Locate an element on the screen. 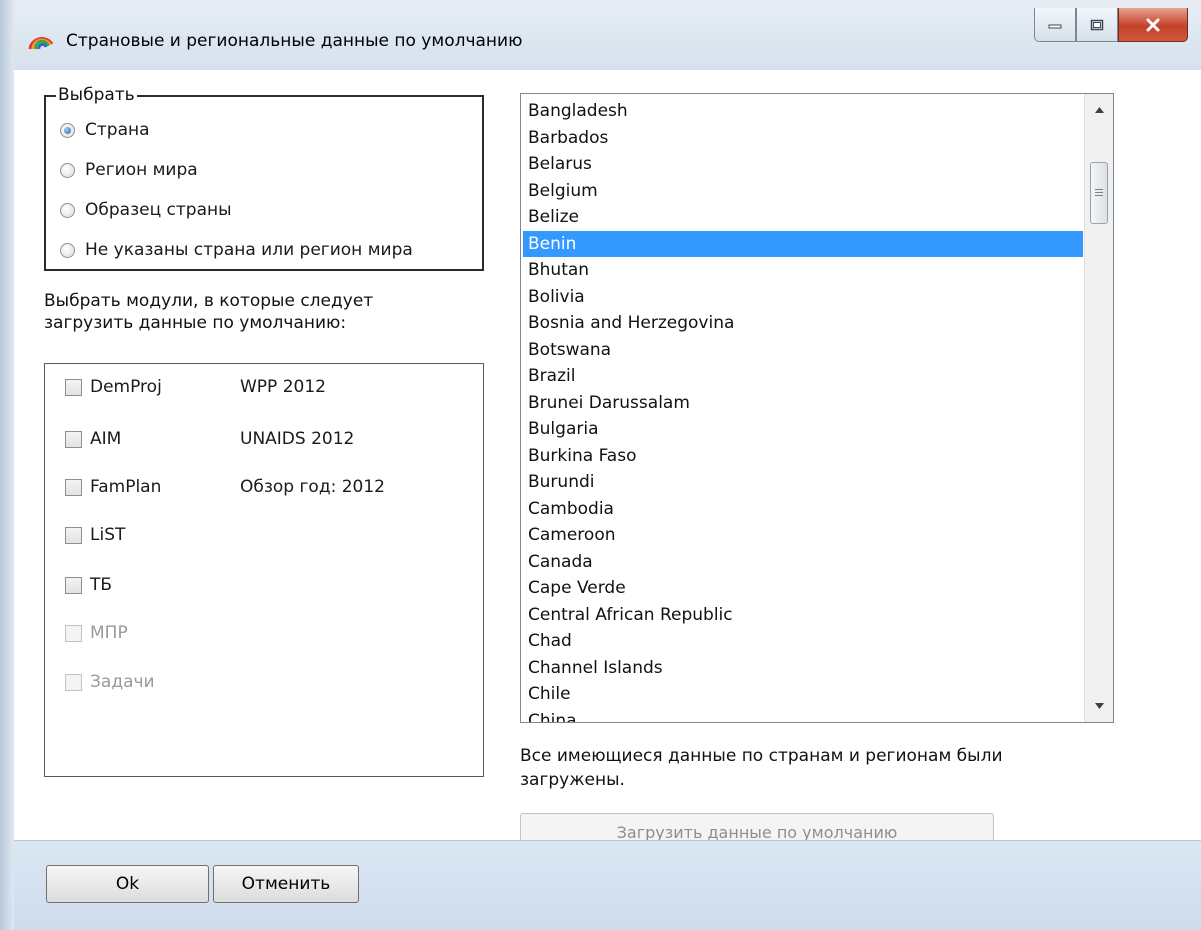 This screenshot has height=930, width=1201. module-name: DemProj is located at coordinates (126, 387).